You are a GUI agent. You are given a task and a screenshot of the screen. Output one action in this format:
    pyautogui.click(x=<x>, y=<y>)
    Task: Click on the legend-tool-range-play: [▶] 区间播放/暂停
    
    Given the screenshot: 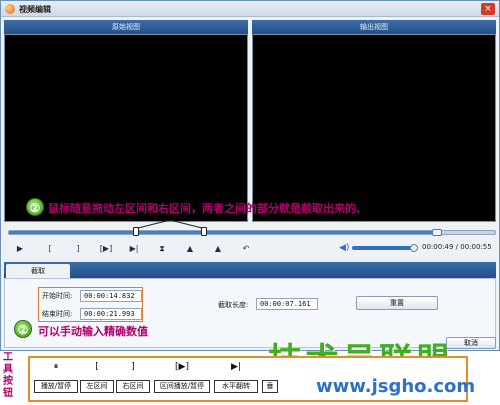 What is the action you would take?
    pyautogui.click(x=182, y=379)
    